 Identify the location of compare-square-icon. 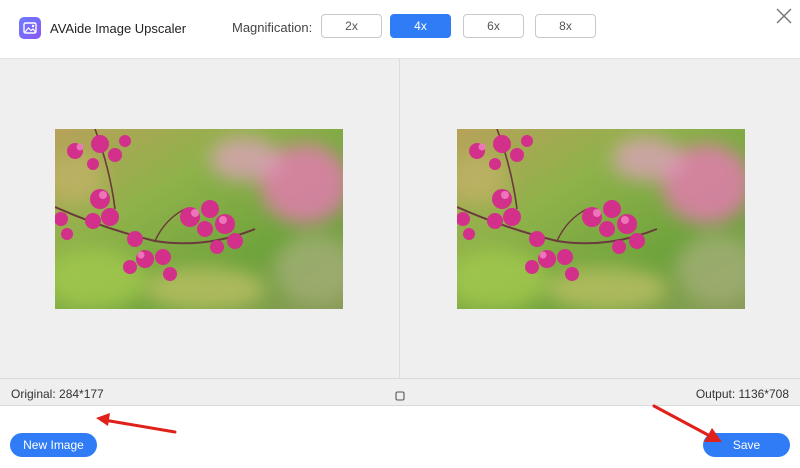
(400, 394).